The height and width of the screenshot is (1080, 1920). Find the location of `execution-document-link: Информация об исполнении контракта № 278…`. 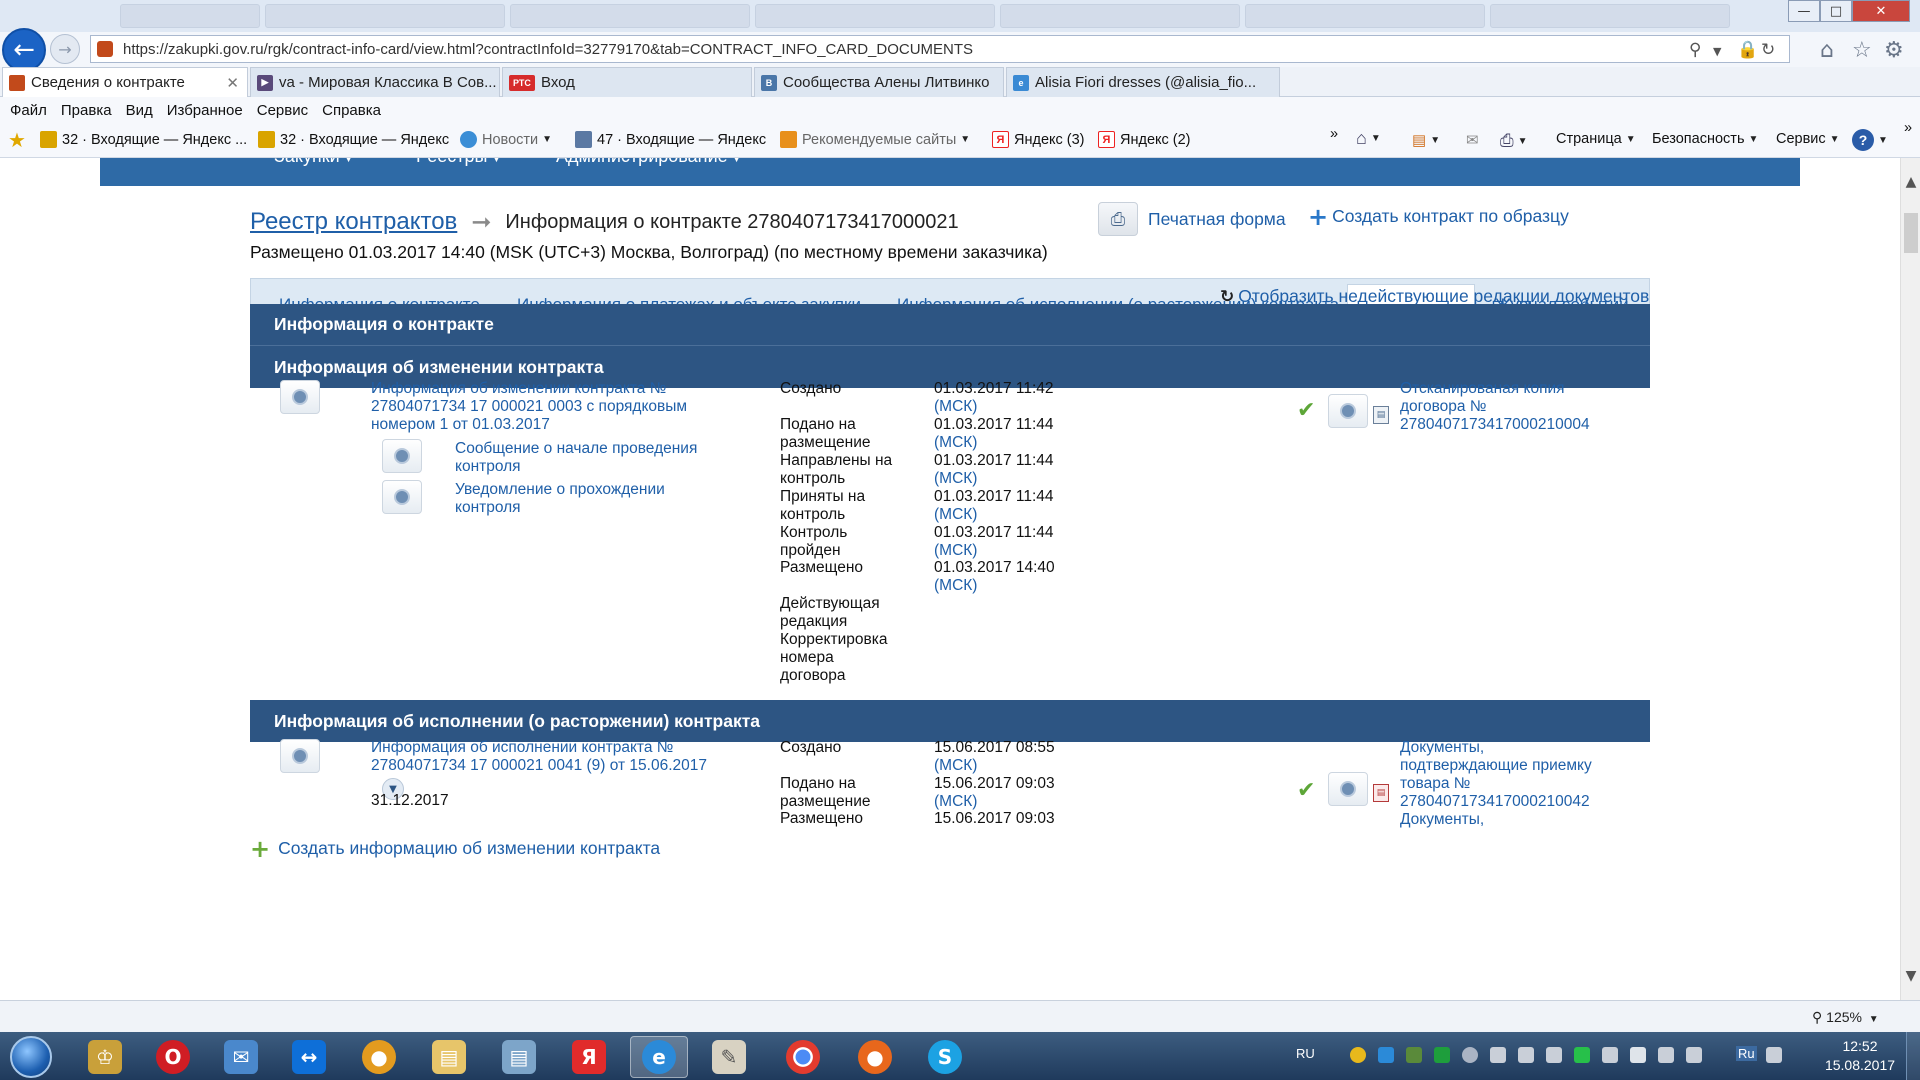

execution-document-link: Информация об исполнении контракта № 278… is located at coordinates (541, 757).